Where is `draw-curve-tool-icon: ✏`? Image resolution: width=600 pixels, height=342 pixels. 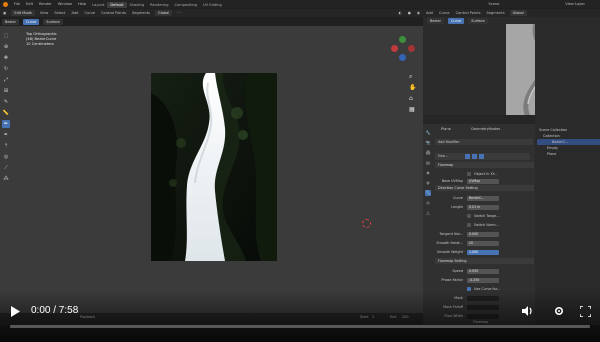 draw-curve-tool-icon: ✏ is located at coordinates (6, 124).